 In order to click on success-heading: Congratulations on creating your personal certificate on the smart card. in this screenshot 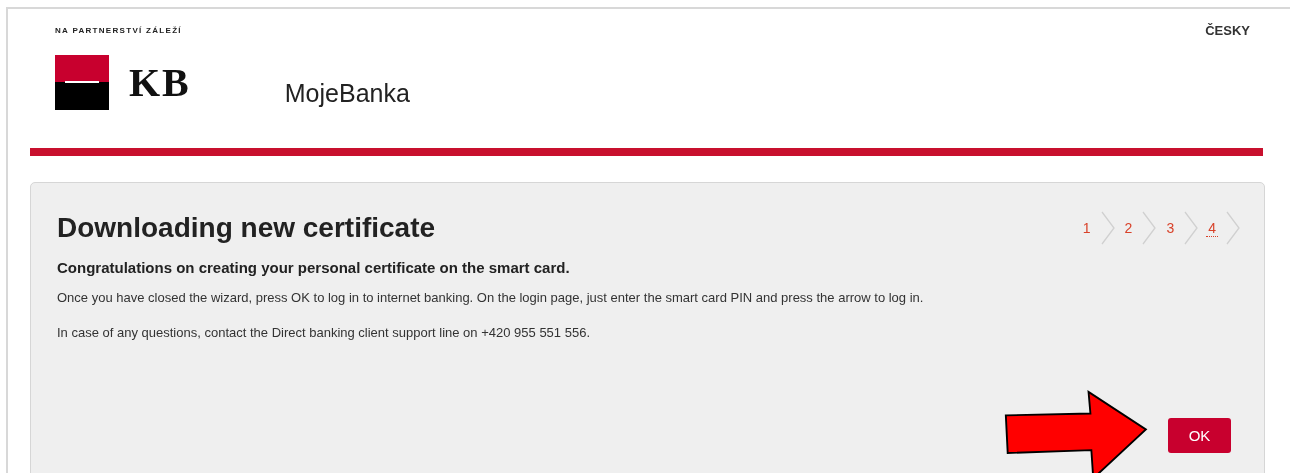, I will do `click(314, 267)`.